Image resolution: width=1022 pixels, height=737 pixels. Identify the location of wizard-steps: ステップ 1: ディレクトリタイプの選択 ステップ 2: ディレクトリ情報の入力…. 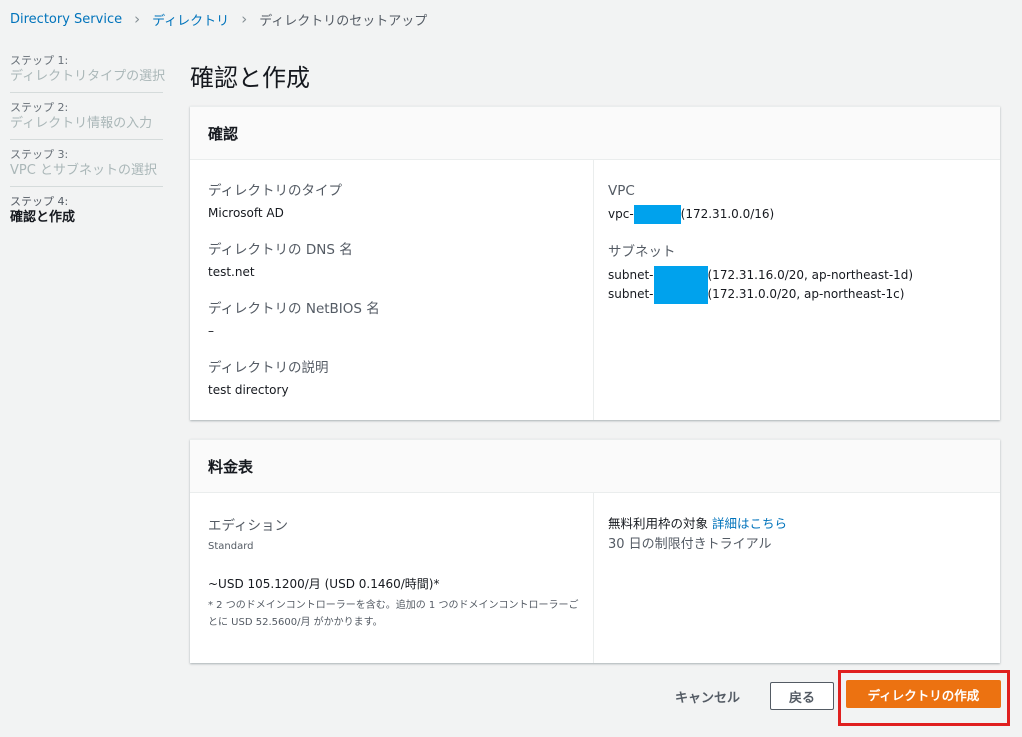
(88, 147).